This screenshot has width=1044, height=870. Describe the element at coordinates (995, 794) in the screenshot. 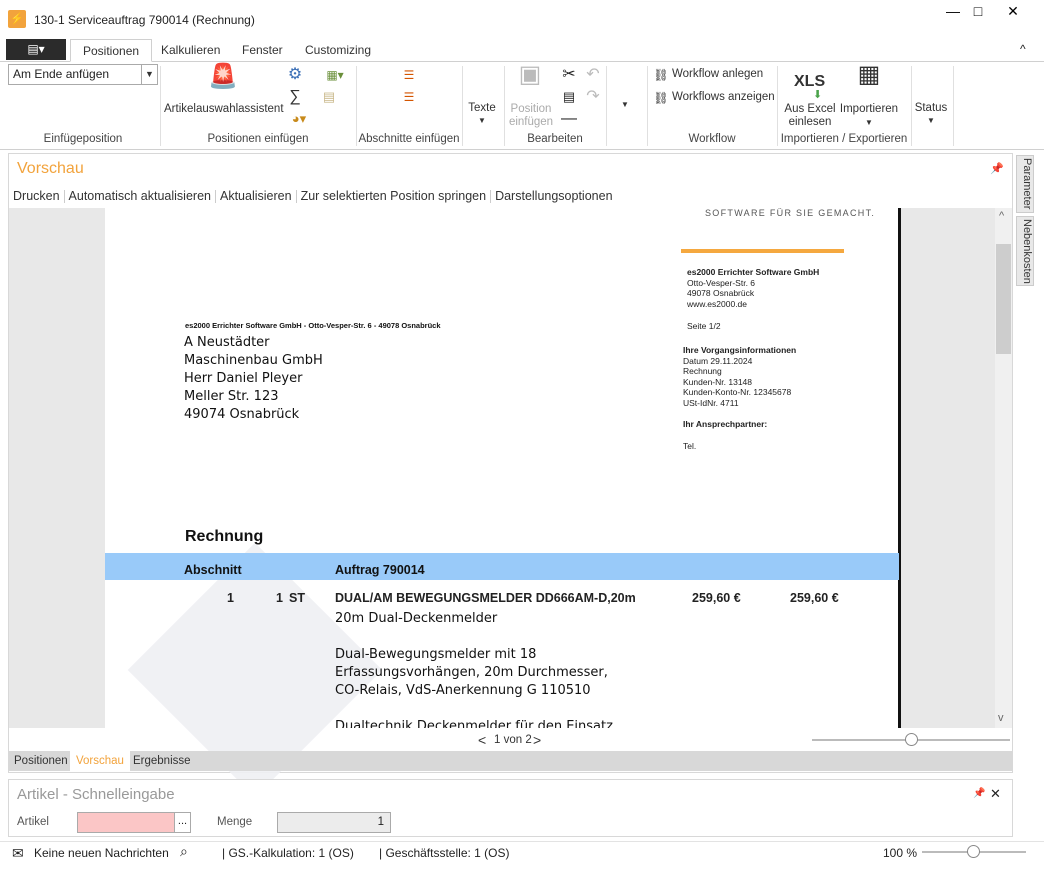

I see `close-icon: ✕` at that location.